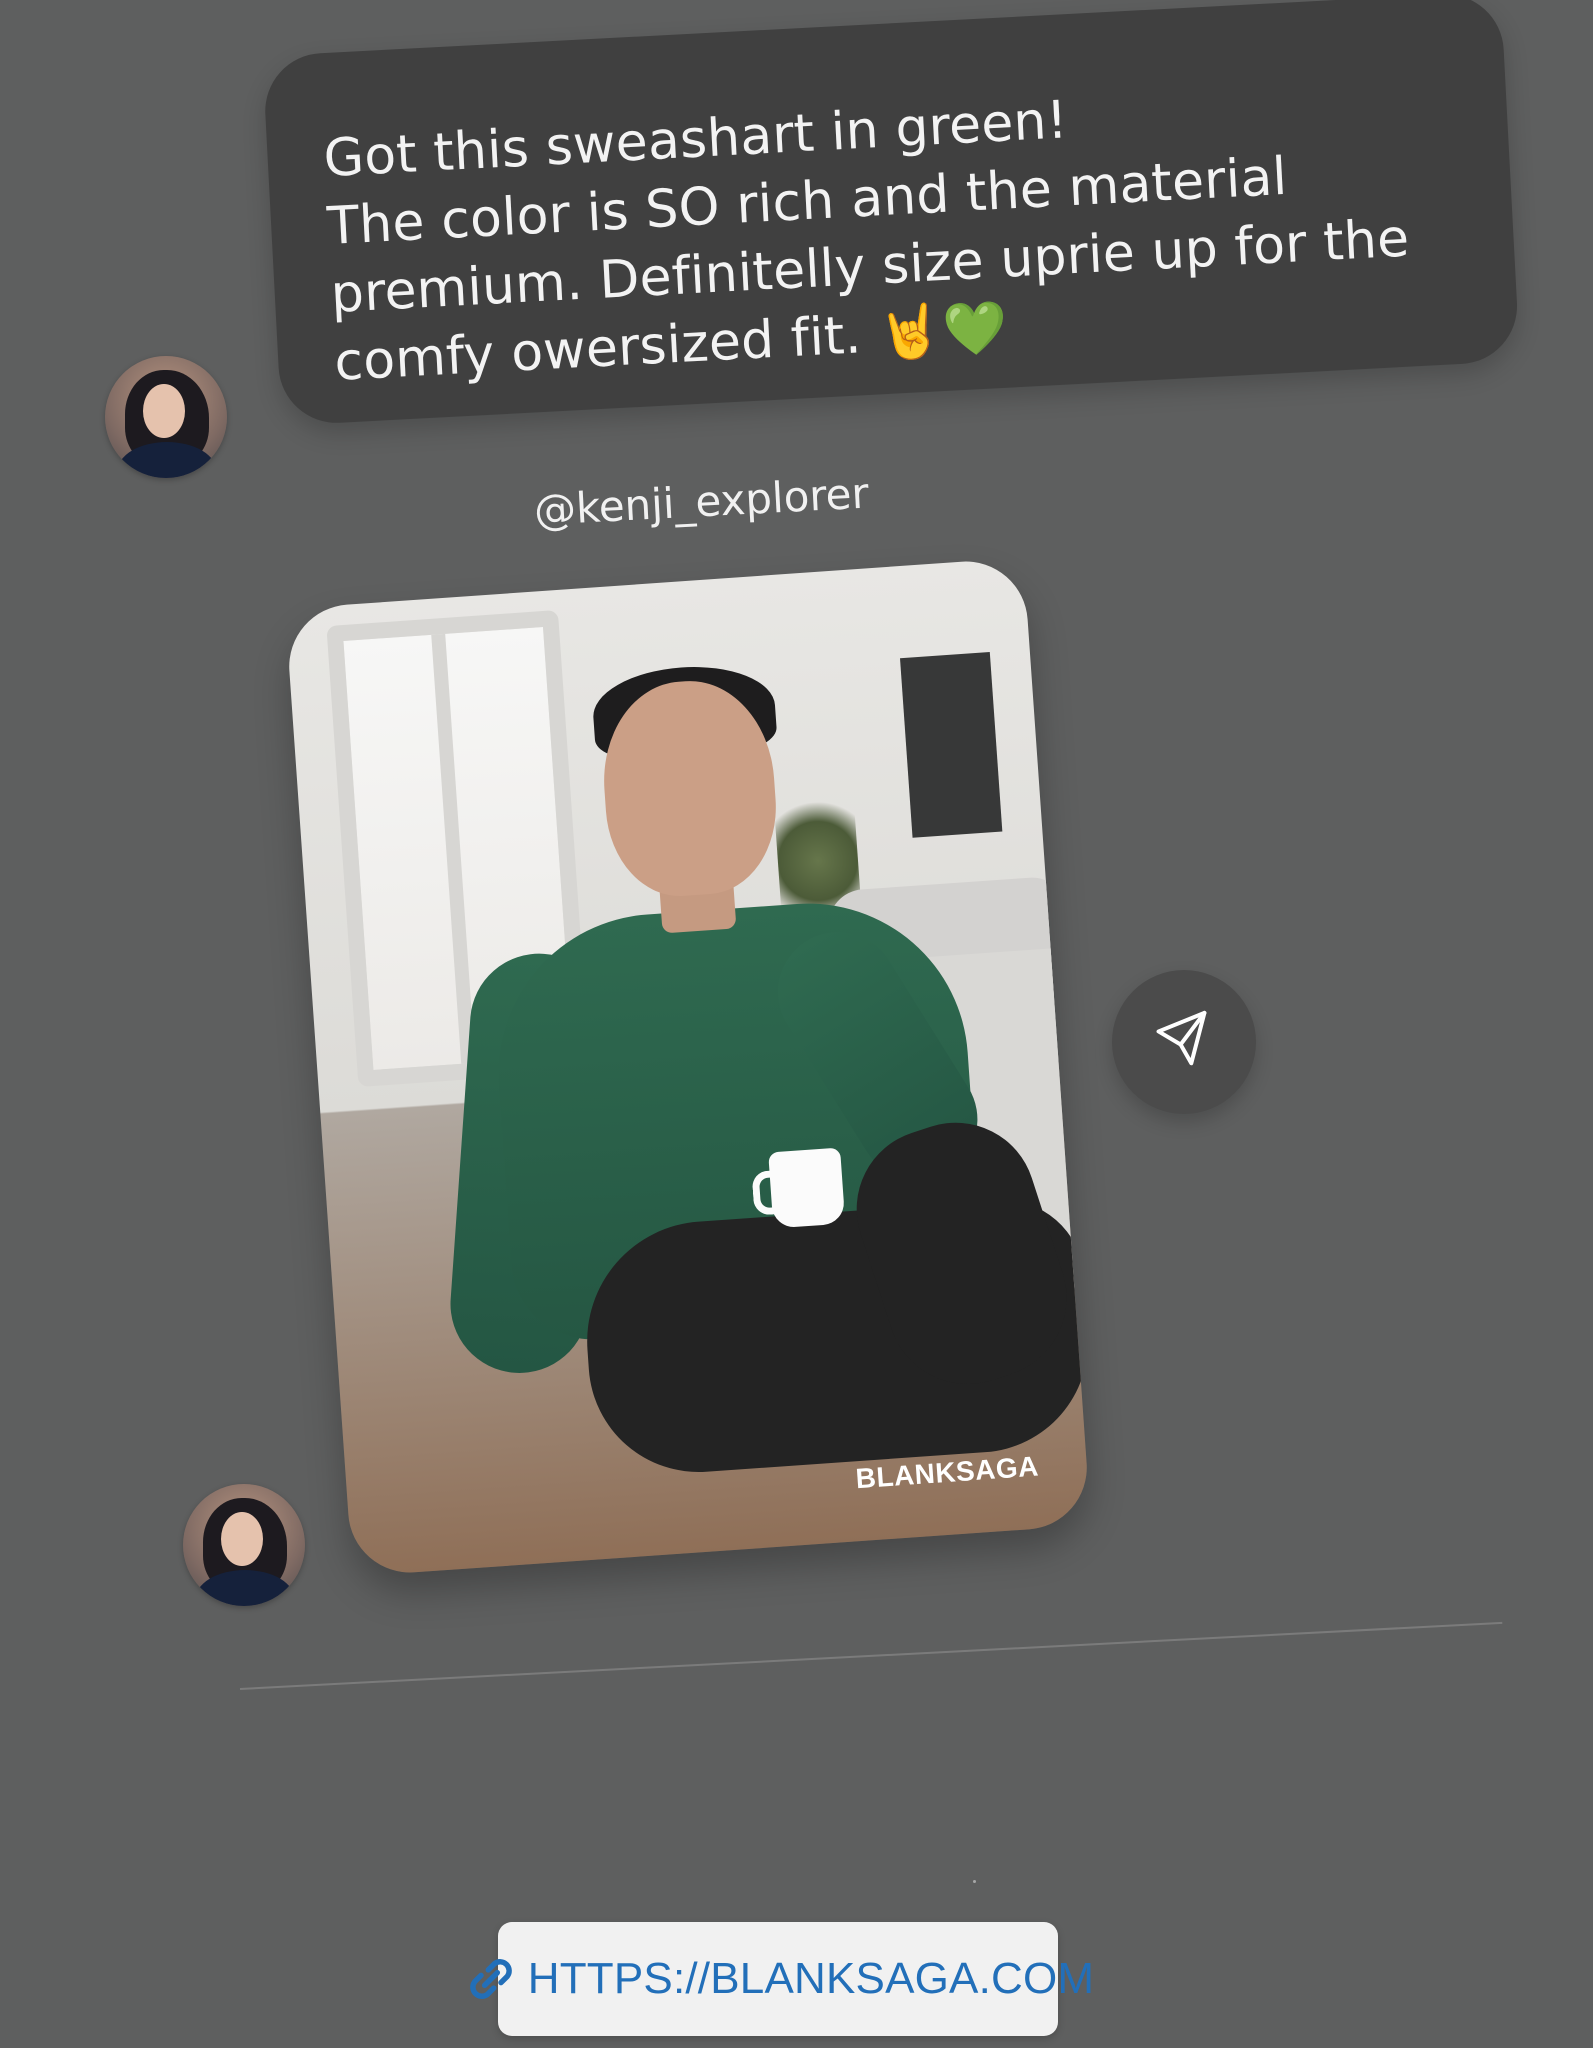  What do you see at coordinates (701, 501) in the screenshot?
I see `username: @kenji_explorer` at bounding box center [701, 501].